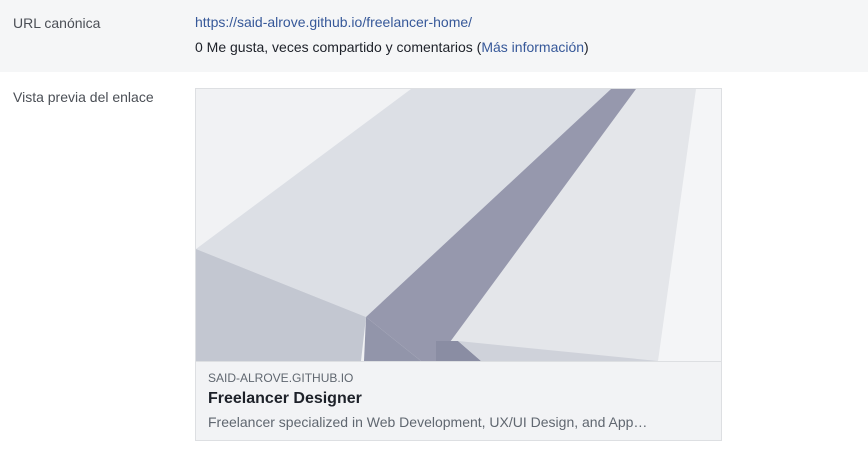  I want to click on engagement-stats-close: ), so click(586, 47).